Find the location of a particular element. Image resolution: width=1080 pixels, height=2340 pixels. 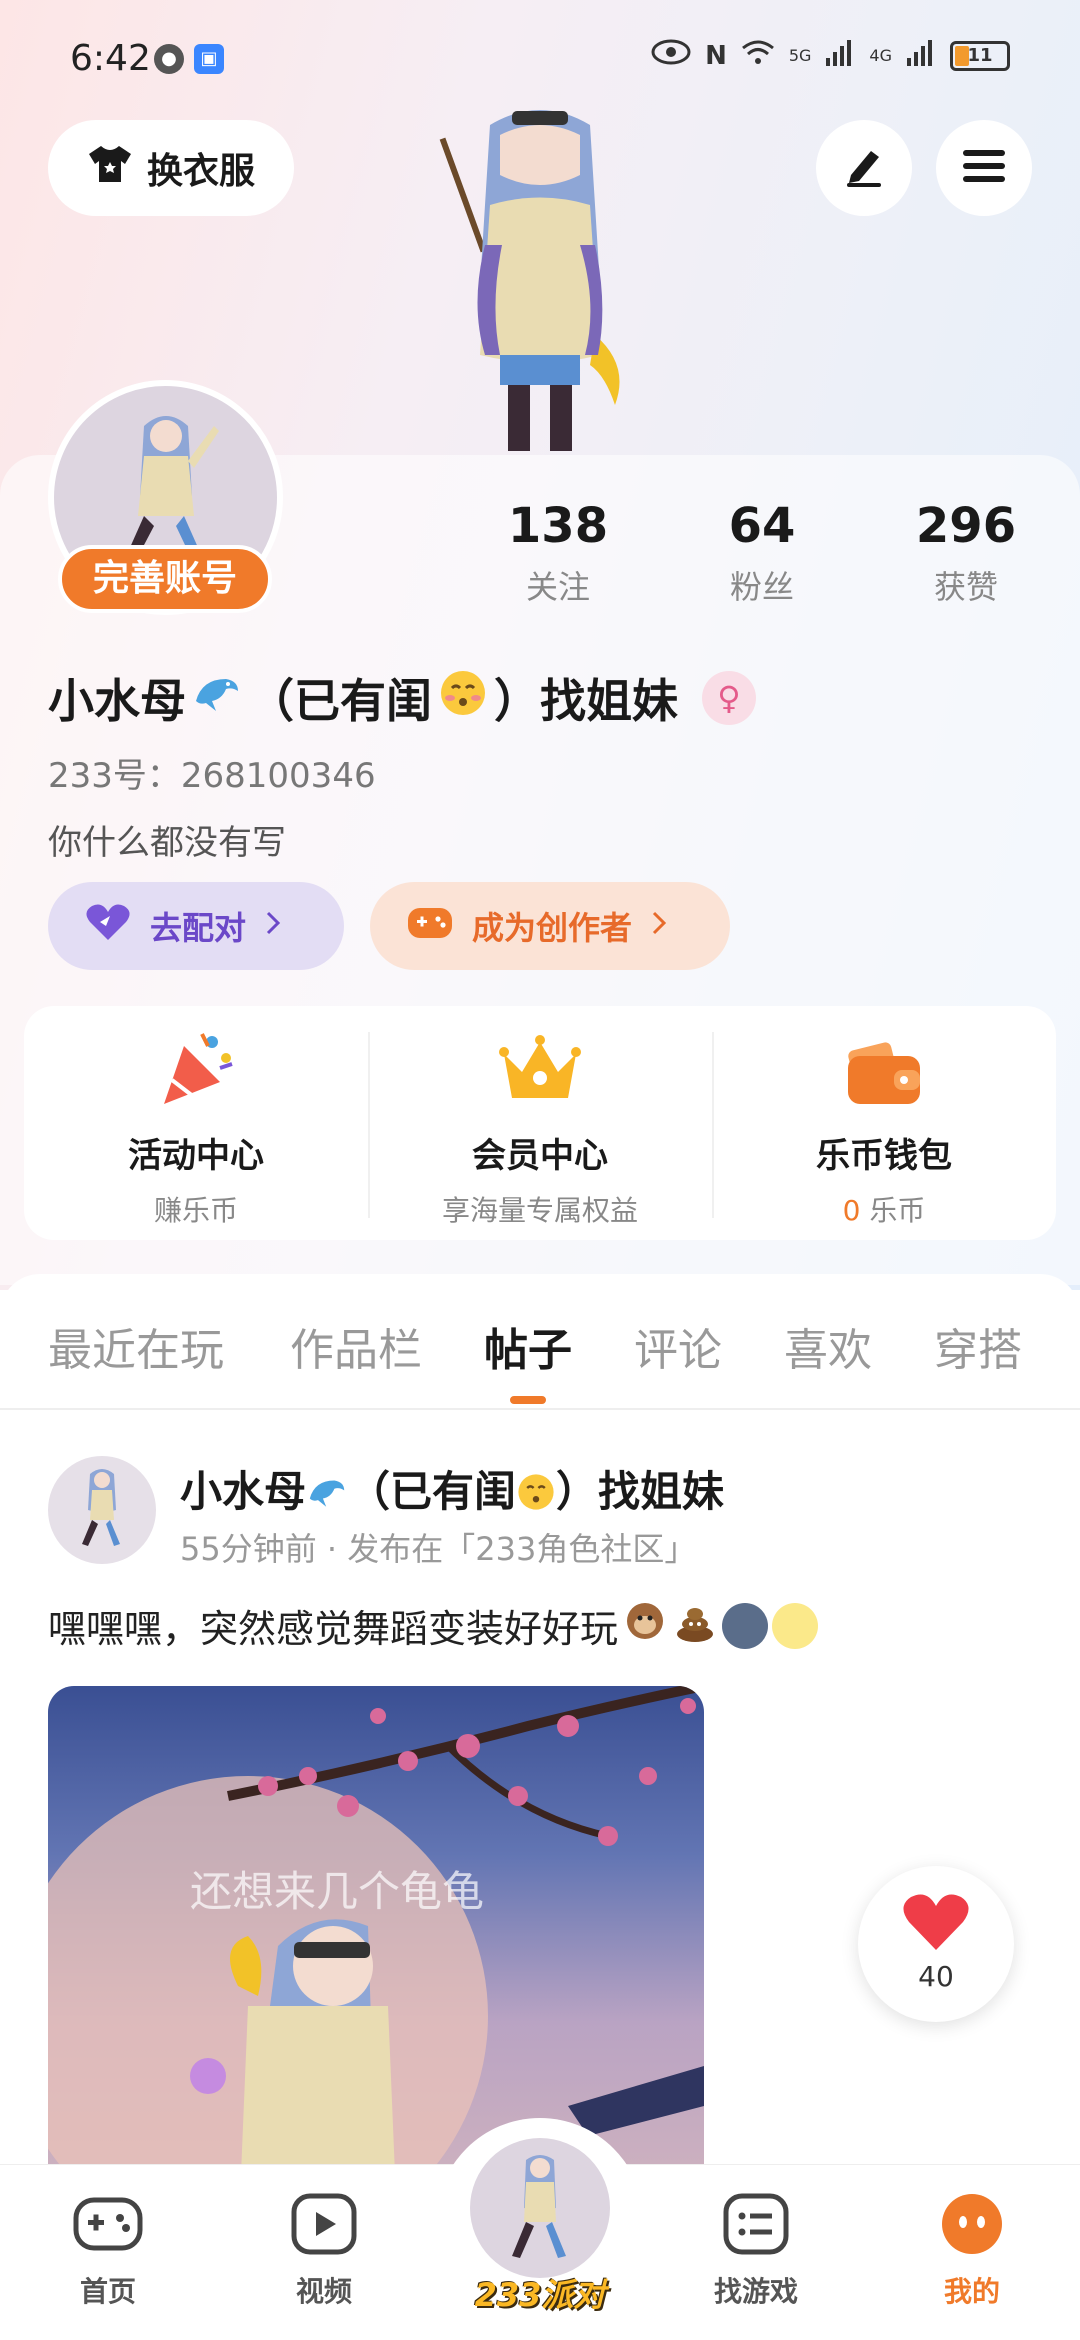

eye-icon is located at coordinates (671, 55).